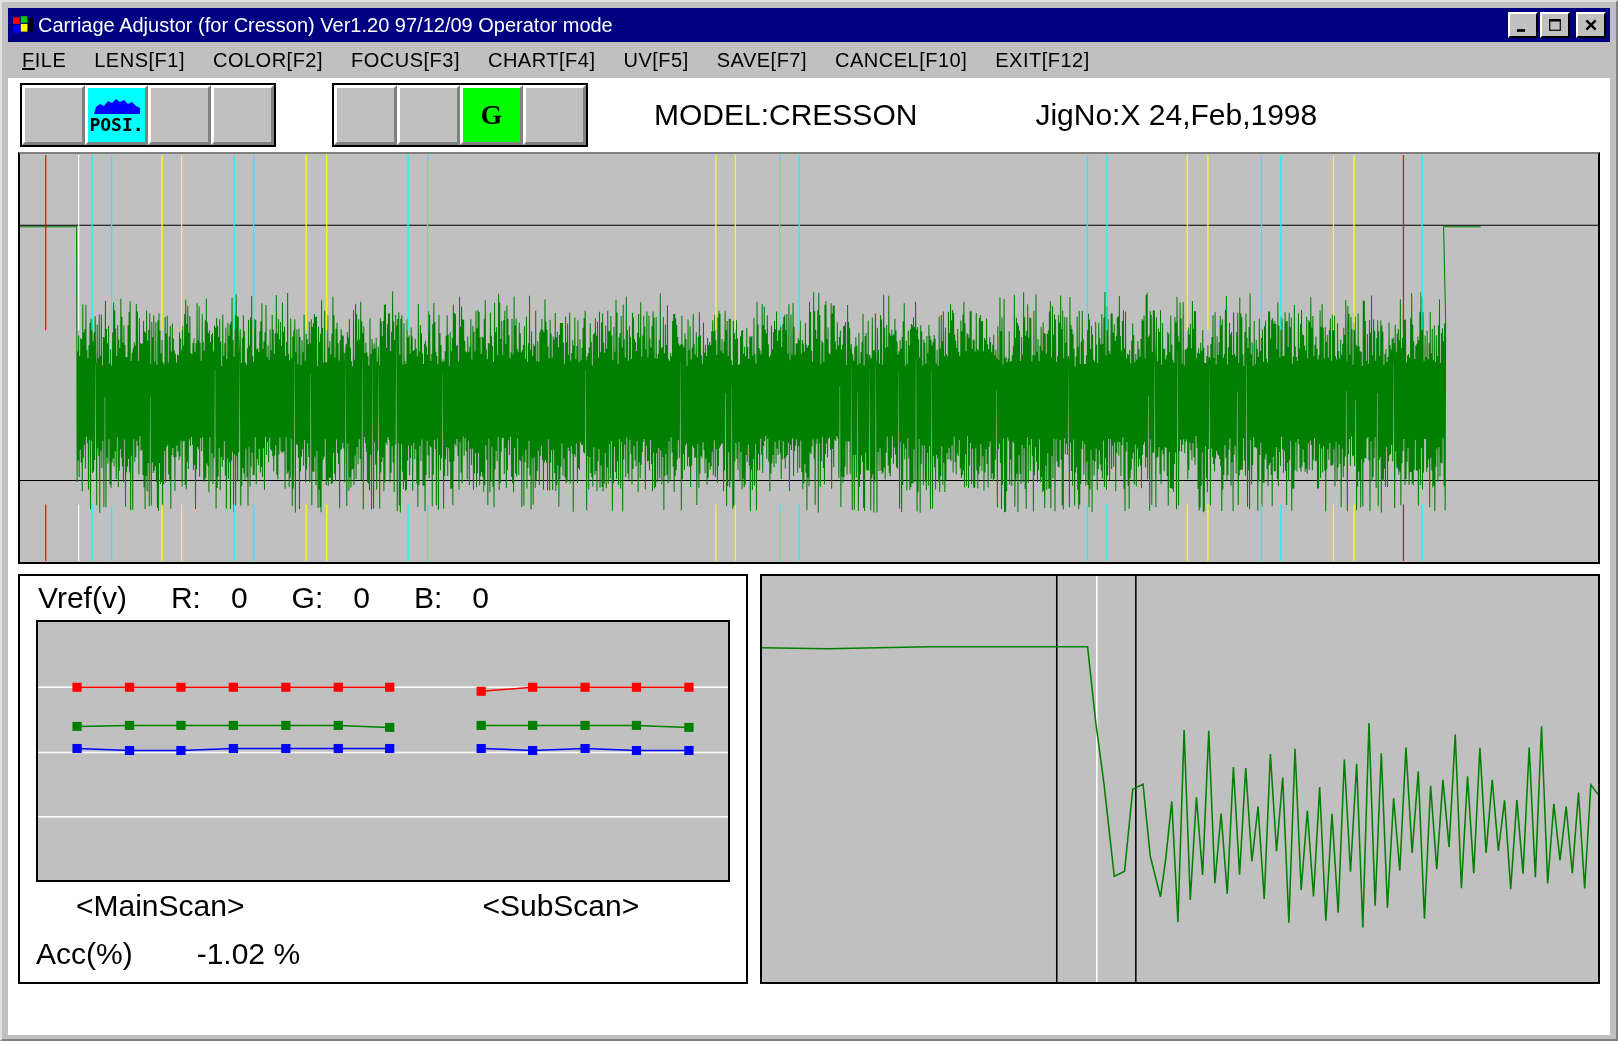 This screenshot has width=1618, height=1041. Describe the element at coordinates (44, 60) in the screenshot. I see `menu-item: FILE` at that location.